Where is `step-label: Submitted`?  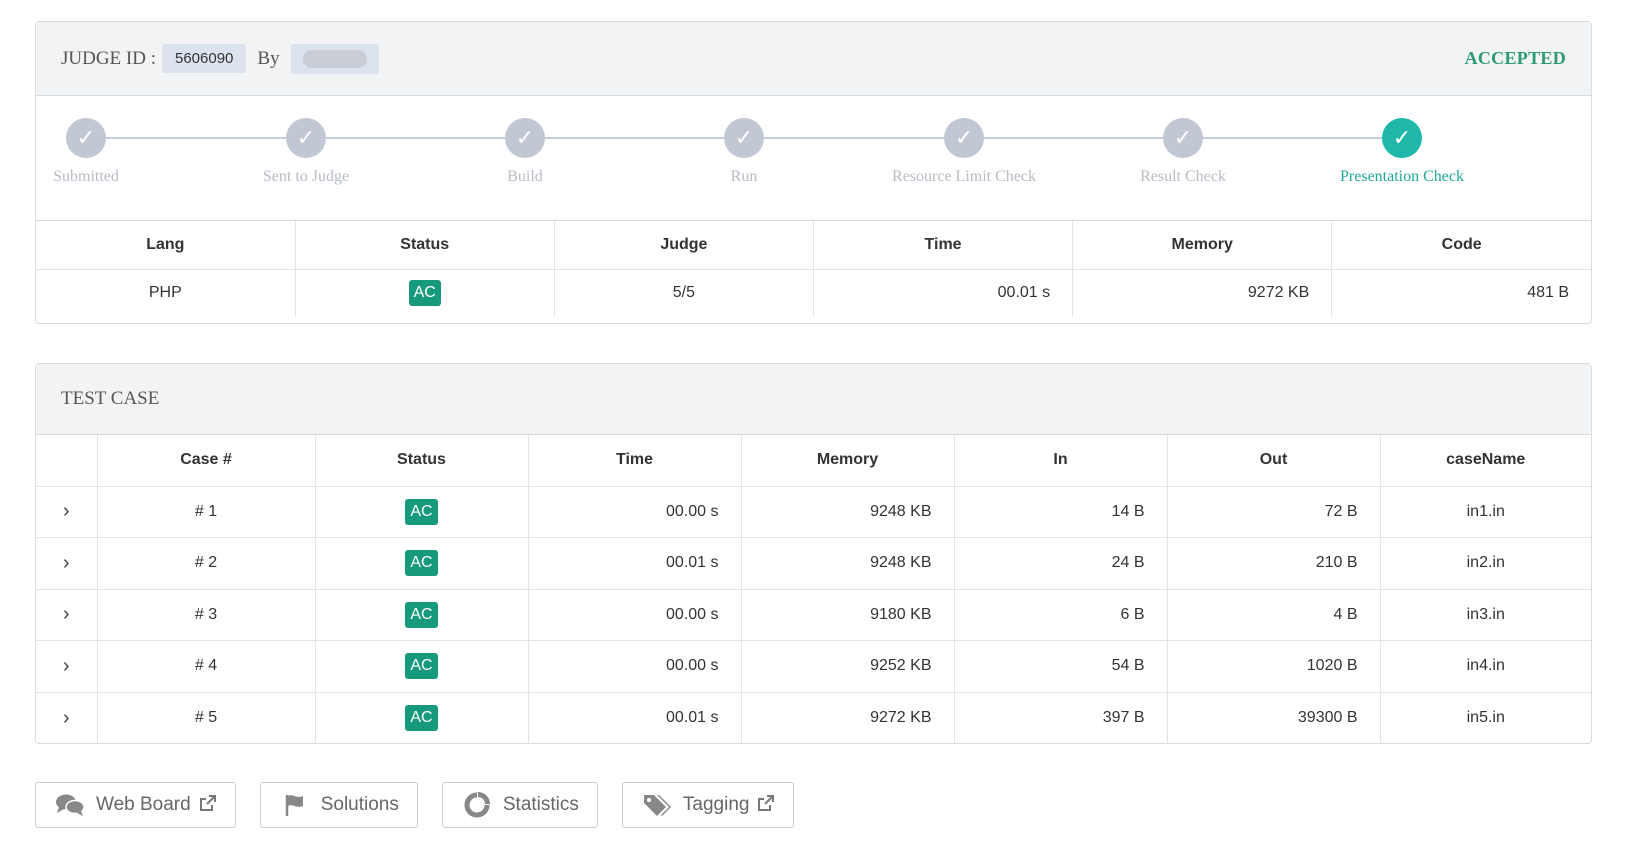
step-label: Submitted is located at coordinates (86, 176).